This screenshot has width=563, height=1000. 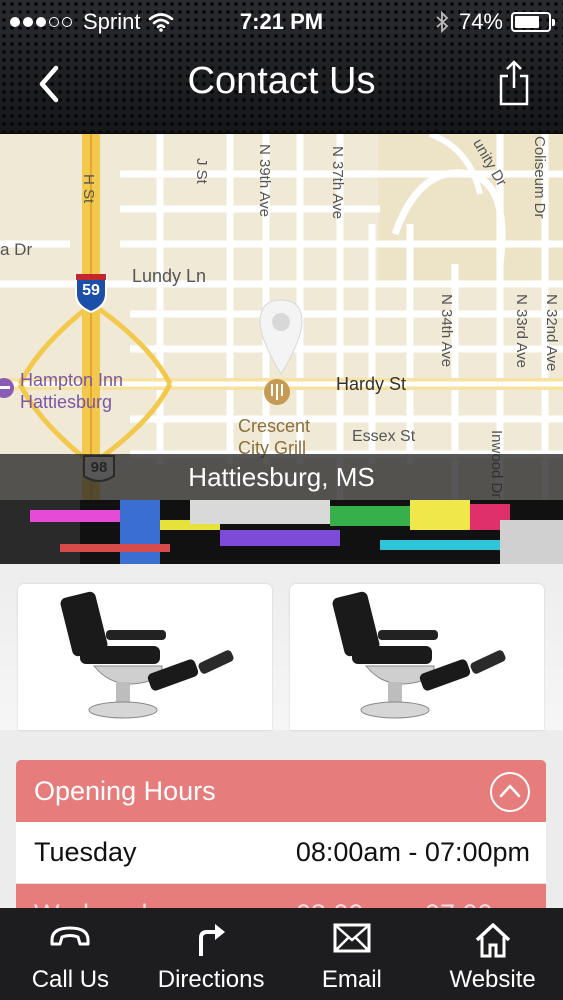 I want to click on home-icon, so click(x=492, y=940).